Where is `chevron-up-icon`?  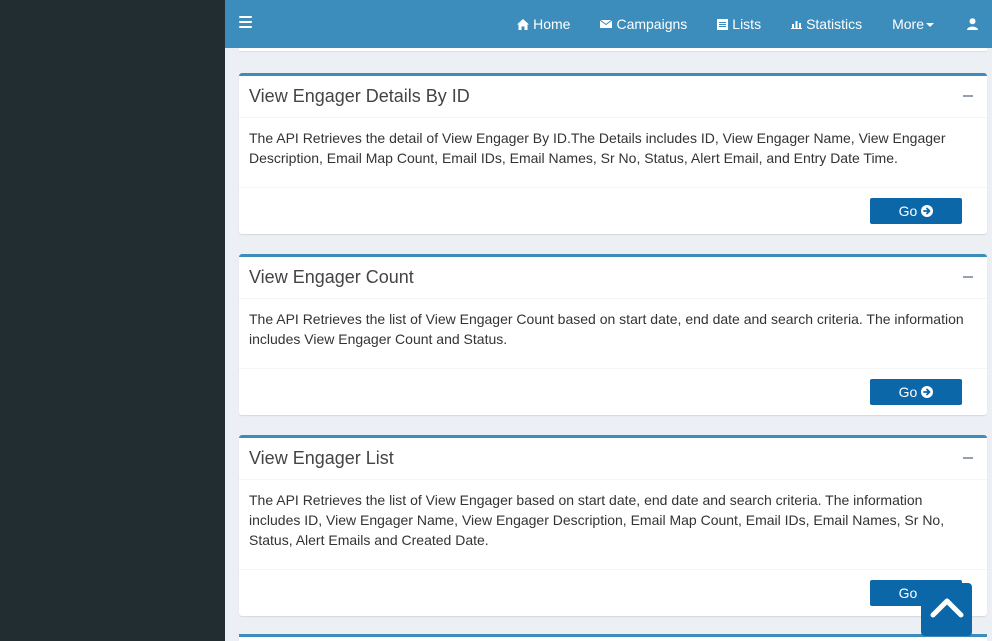 chevron-up-icon is located at coordinates (947, 609).